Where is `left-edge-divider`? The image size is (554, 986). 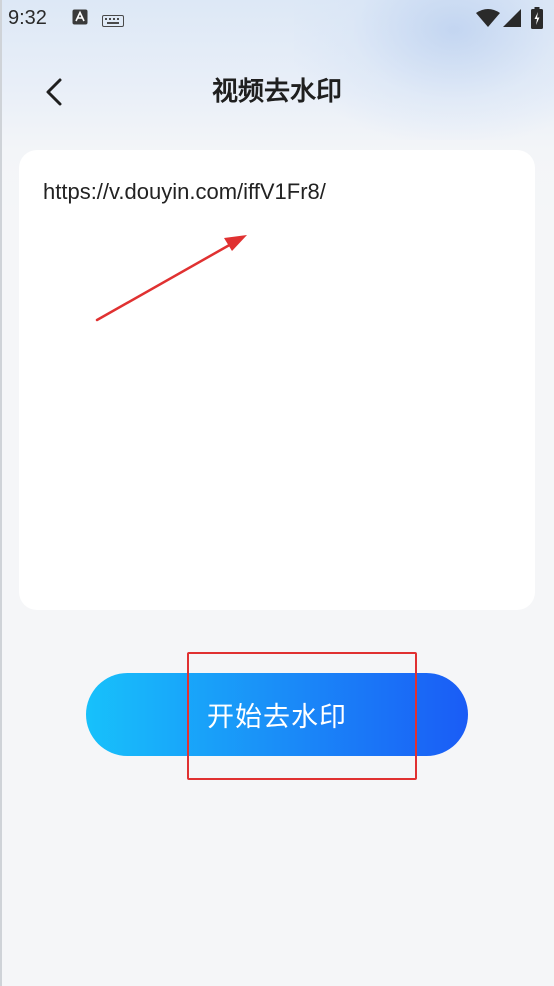 left-edge-divider is located at coordinates (1, 493).